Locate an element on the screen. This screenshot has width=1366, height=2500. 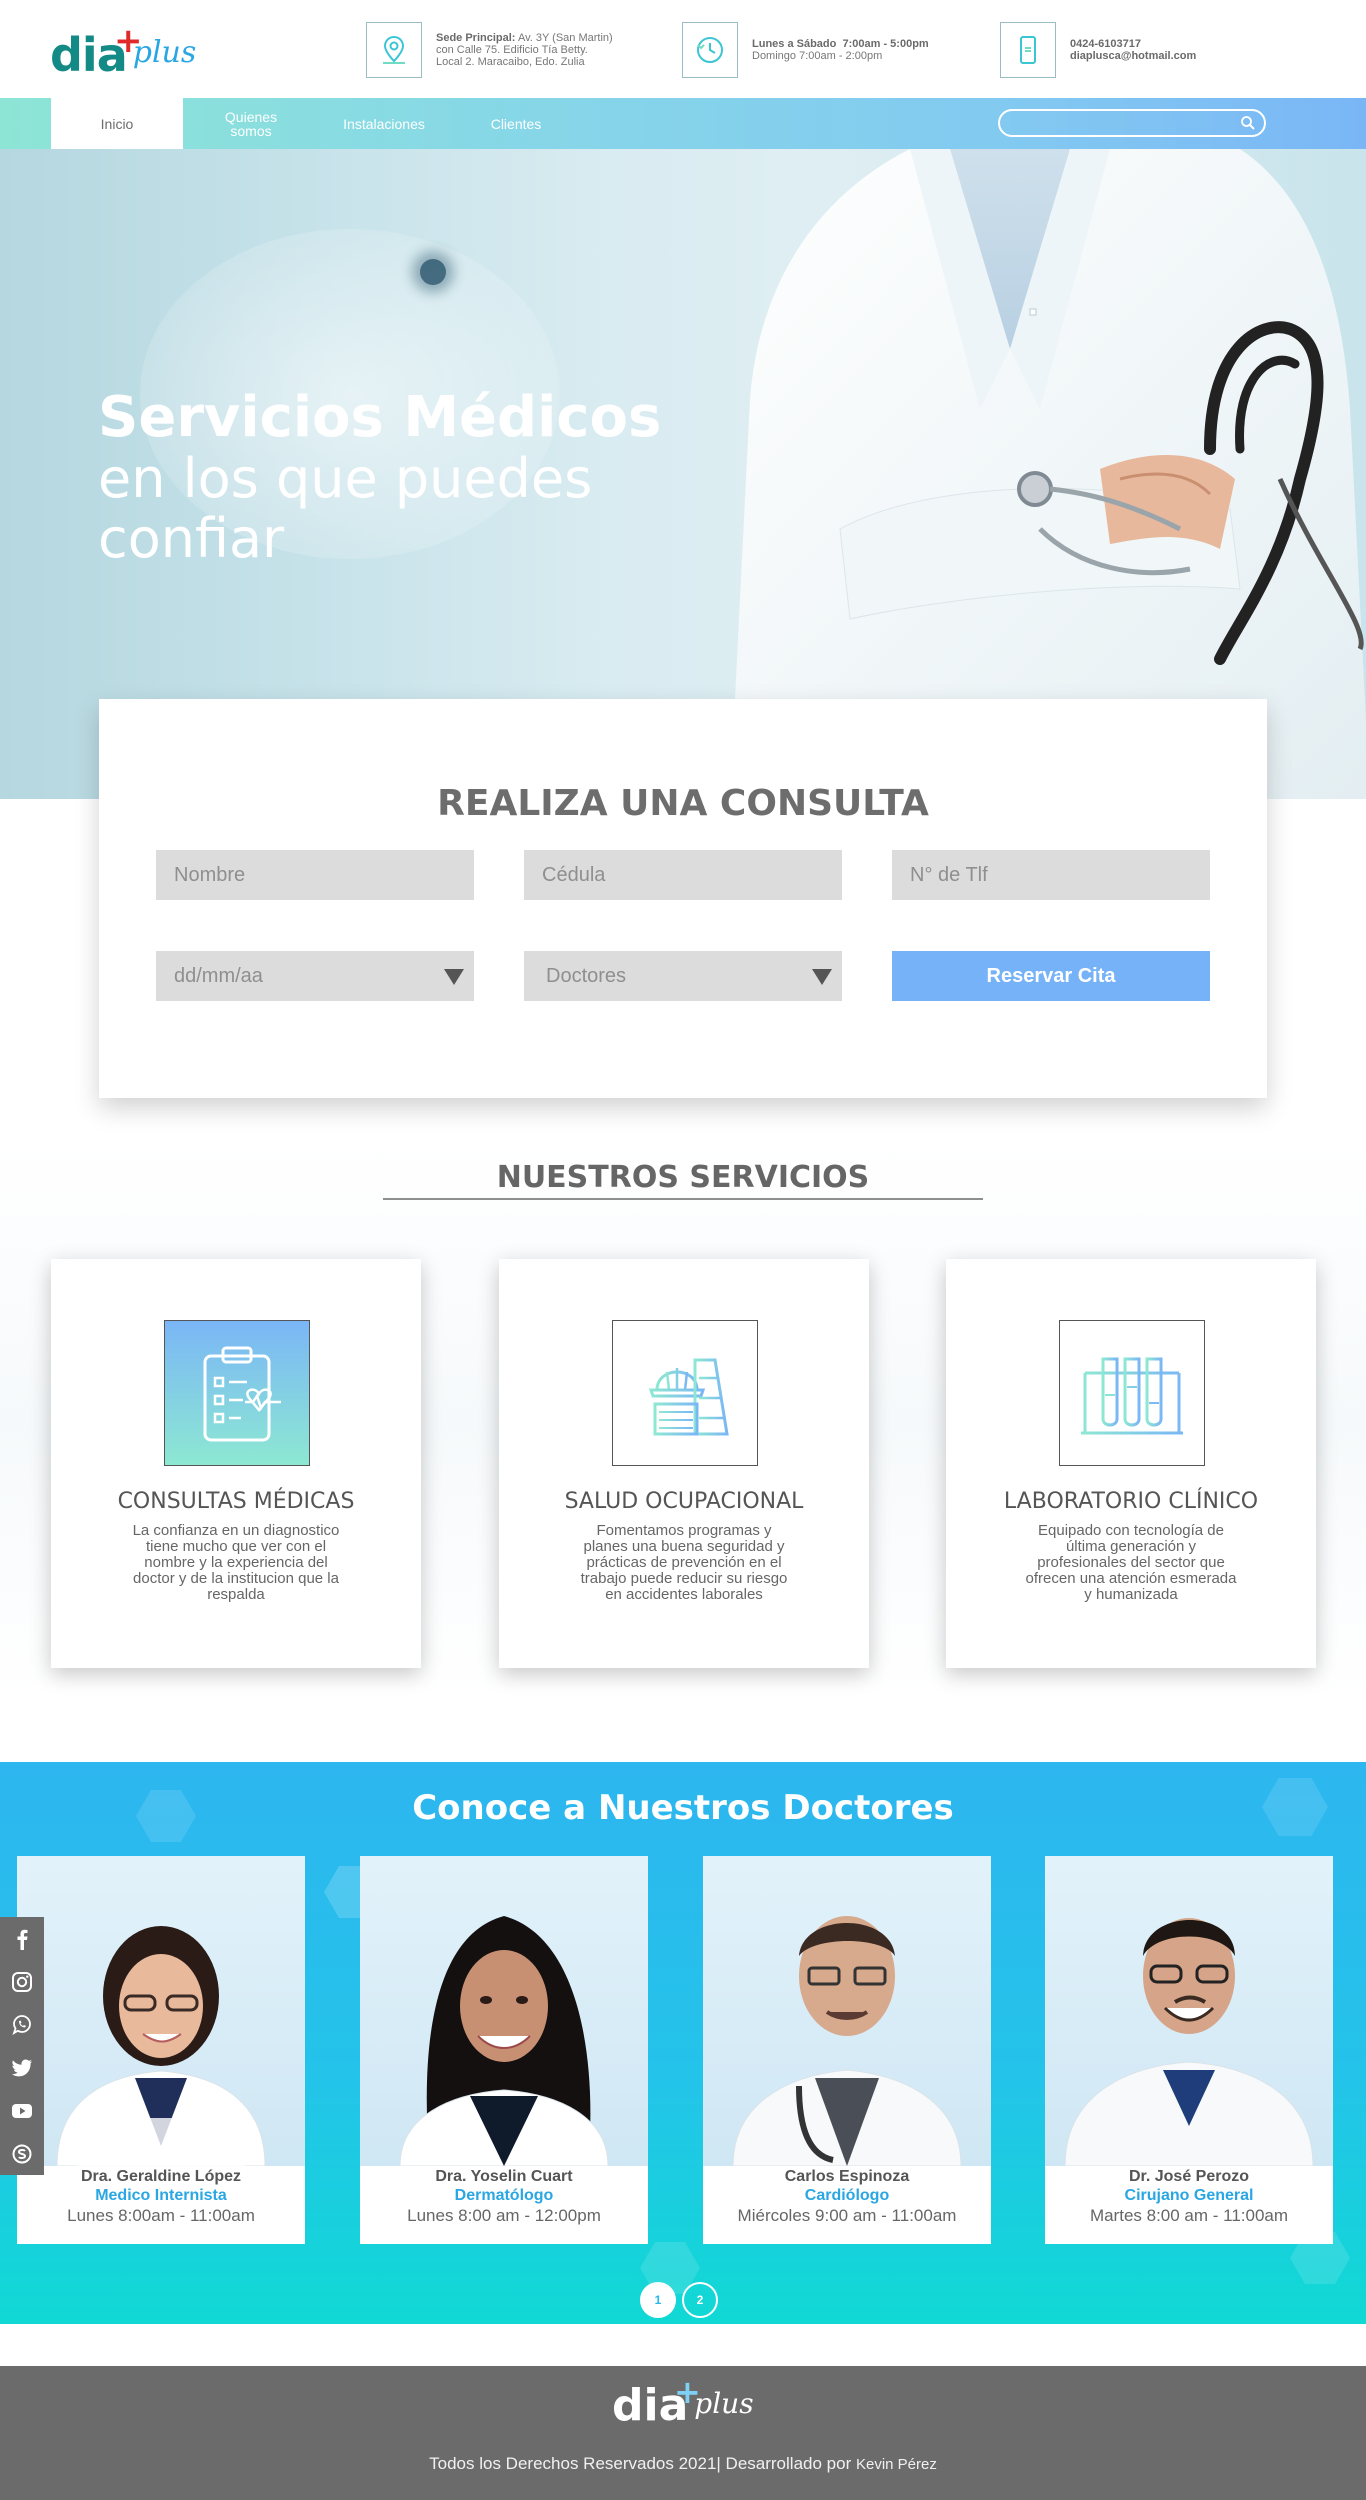
services-title: NUESTROS SERVICIOS is located at coordinates (683, 1177).